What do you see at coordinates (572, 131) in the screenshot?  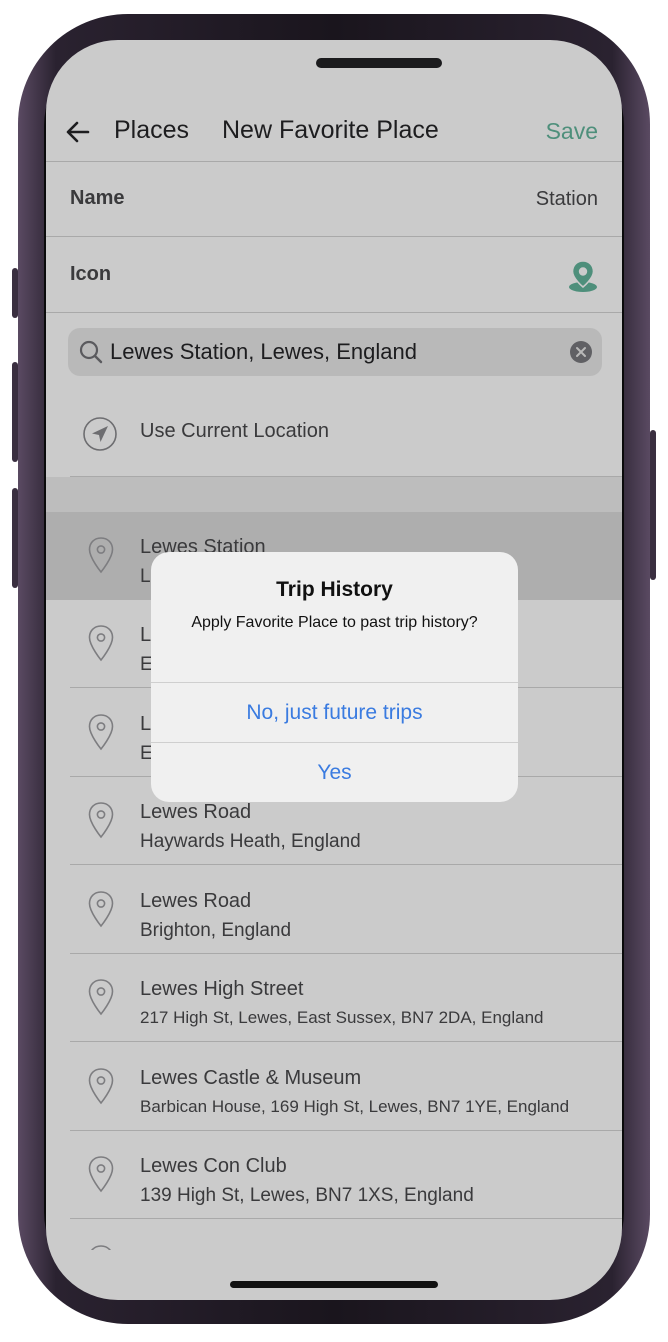 I see `save-button: Save` at bounding box center [572, 131].